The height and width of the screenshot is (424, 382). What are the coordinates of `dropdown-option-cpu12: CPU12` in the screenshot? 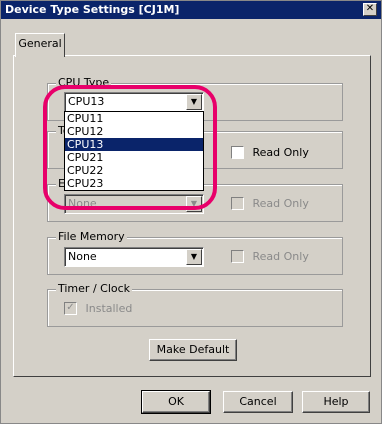 It's located at (134, 131).